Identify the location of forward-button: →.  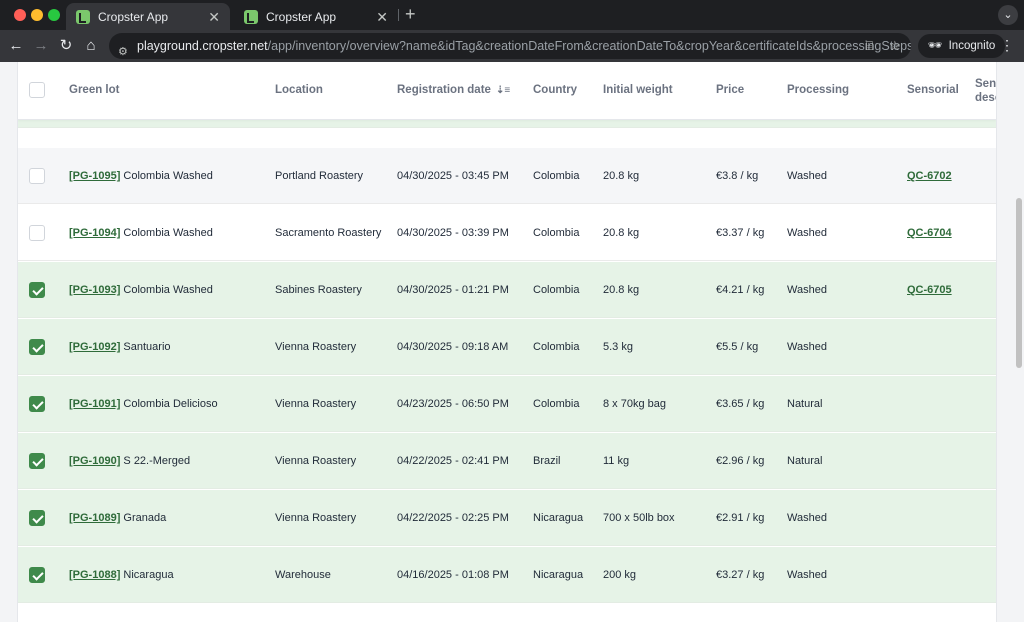
(41, 46).